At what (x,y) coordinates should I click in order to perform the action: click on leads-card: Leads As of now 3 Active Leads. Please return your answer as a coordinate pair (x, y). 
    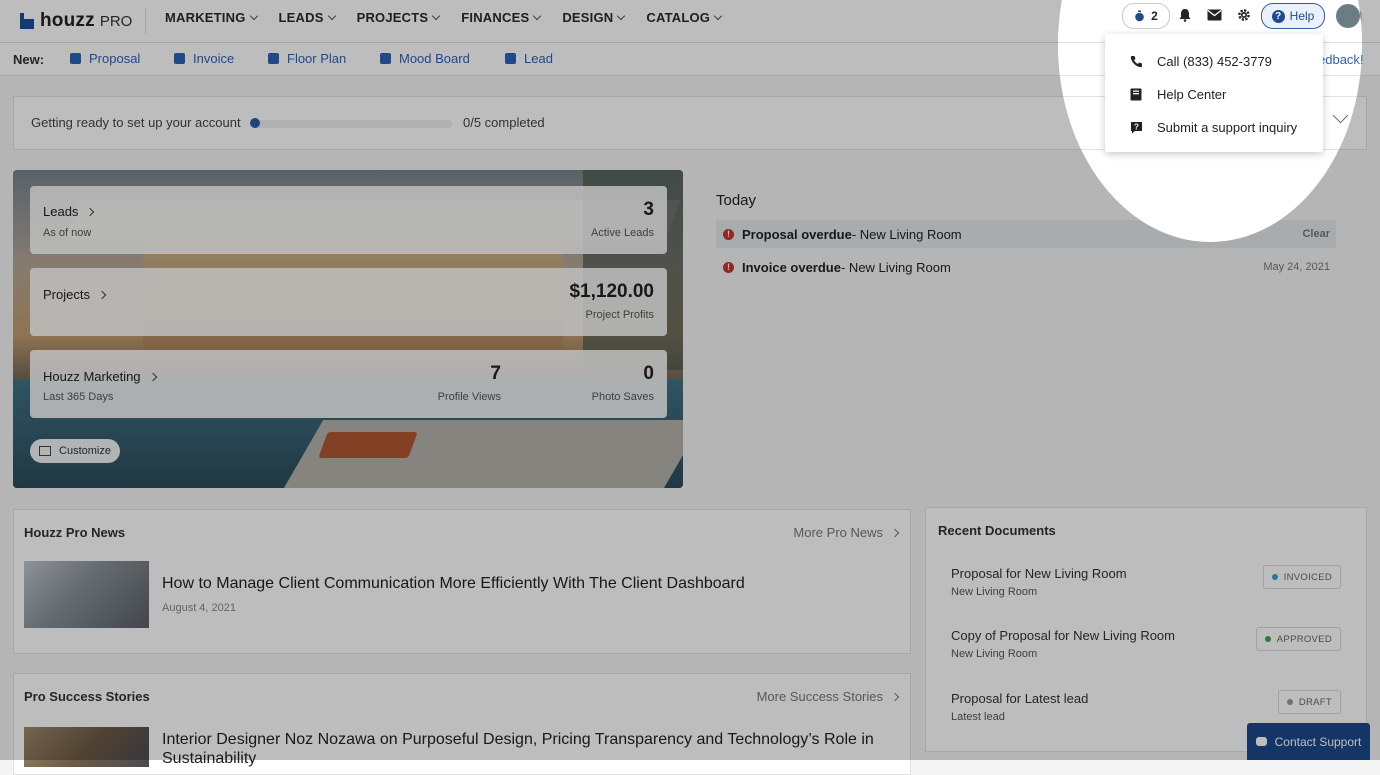
    Looking at the image, I should click on (348, 220).